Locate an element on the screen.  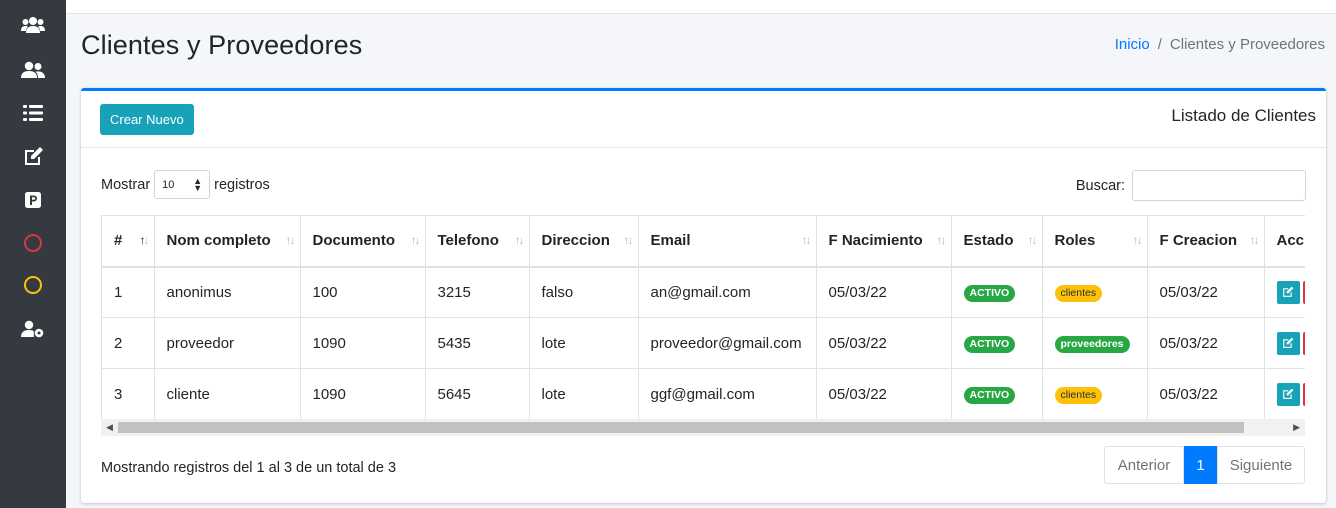
col-header-phone: Telefono ↑↓ is located at coordinates (477, 241).